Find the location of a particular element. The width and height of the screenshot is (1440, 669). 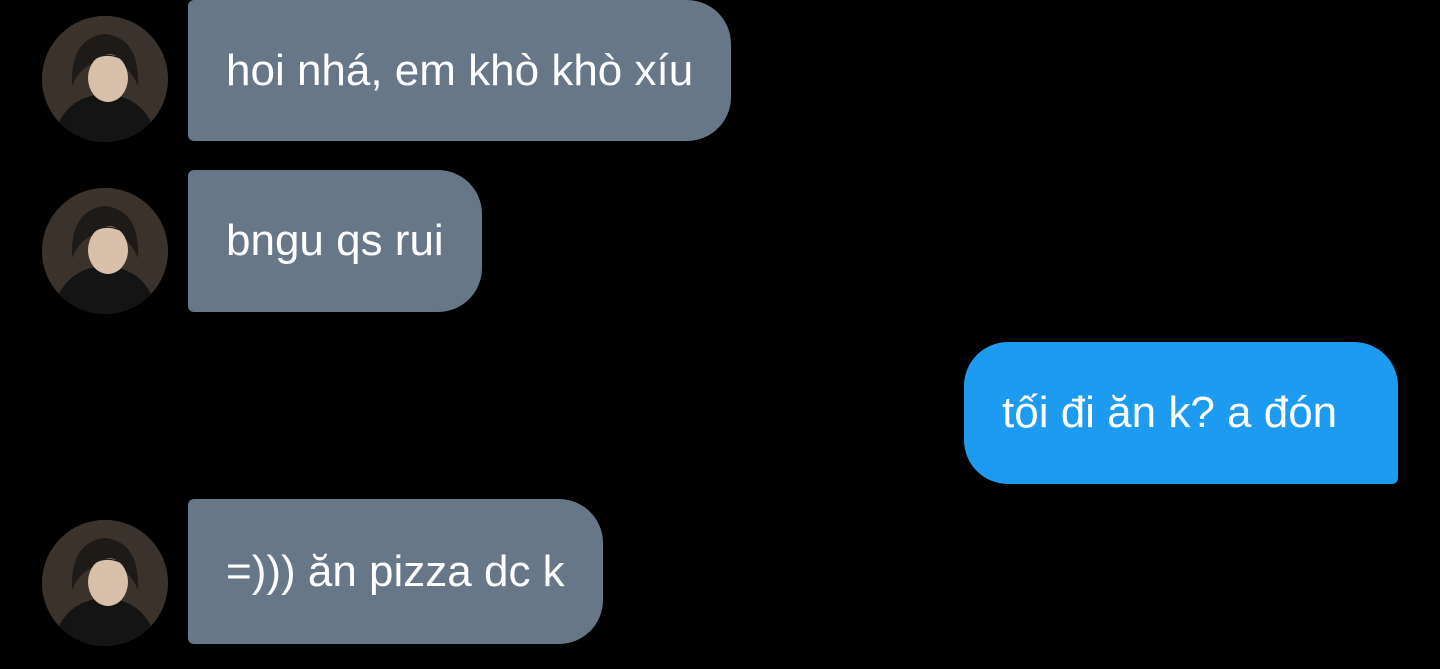

message-bubble-outgoing: tối đi ăn k? a đón is located at coordinates (1181, 413).